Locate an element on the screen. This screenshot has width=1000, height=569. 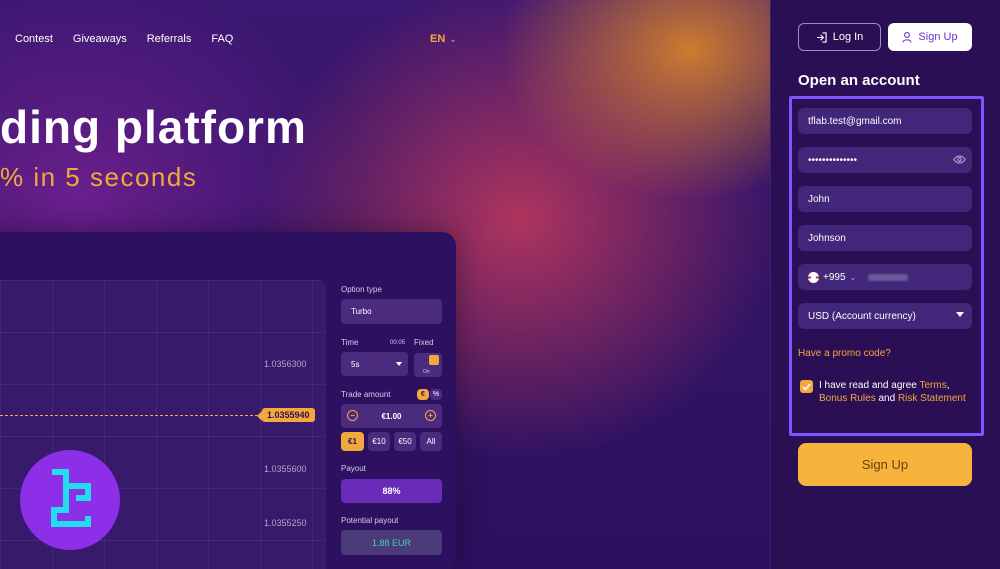
time-countdown: 00:05 is located at coordinates (398, 343).